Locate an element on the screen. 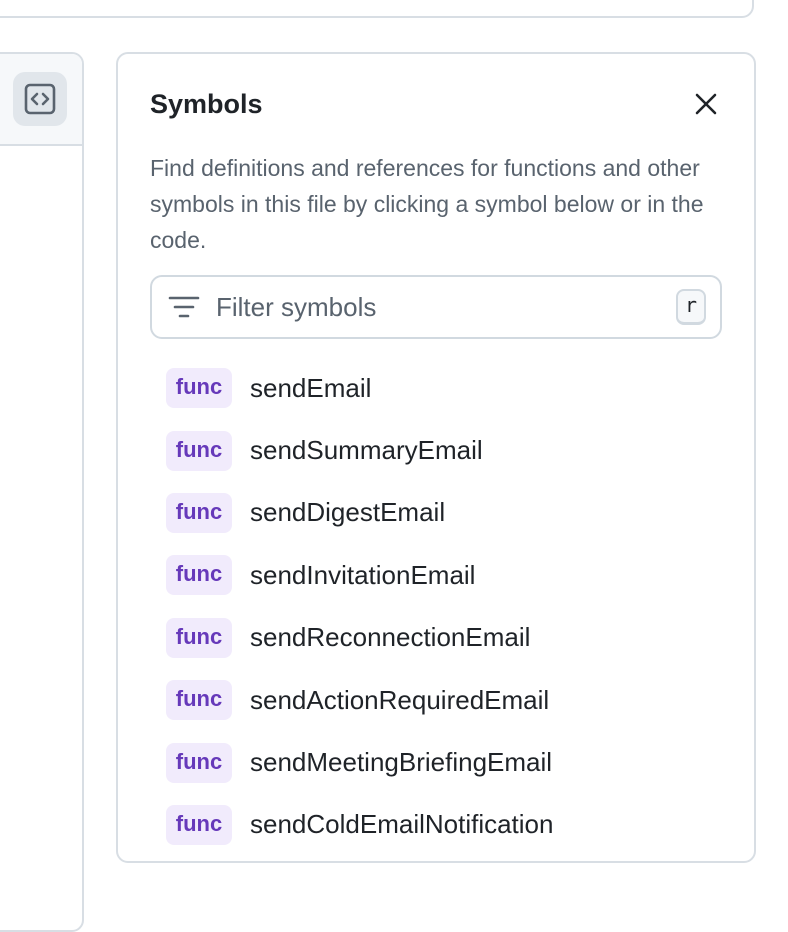  symbol-name: sendReconnectionEmail is located at coordinates (390, 637).